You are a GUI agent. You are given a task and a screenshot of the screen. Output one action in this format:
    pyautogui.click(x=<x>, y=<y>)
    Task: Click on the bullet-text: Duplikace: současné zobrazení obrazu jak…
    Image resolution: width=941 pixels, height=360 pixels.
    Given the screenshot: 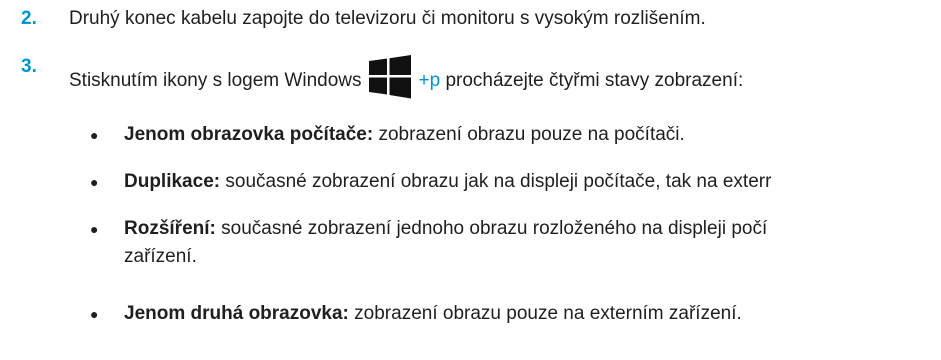 What is the action you would take?
    pyautogui.click(x=447, y=182)
    